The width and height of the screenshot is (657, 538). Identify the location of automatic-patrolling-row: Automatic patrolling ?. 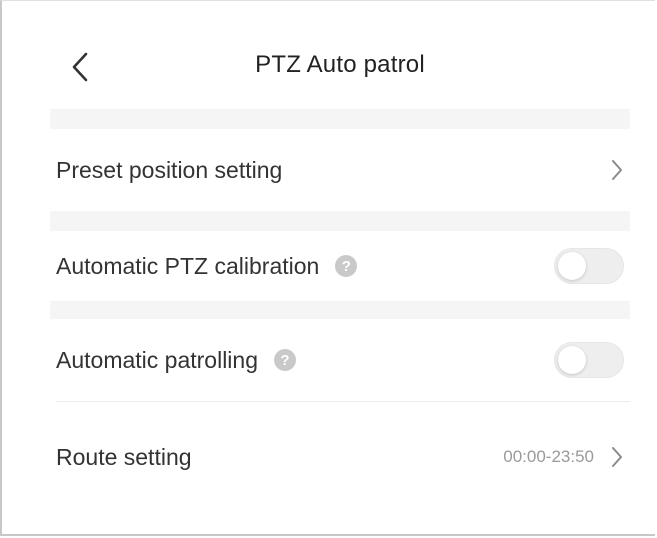
(340, 360).